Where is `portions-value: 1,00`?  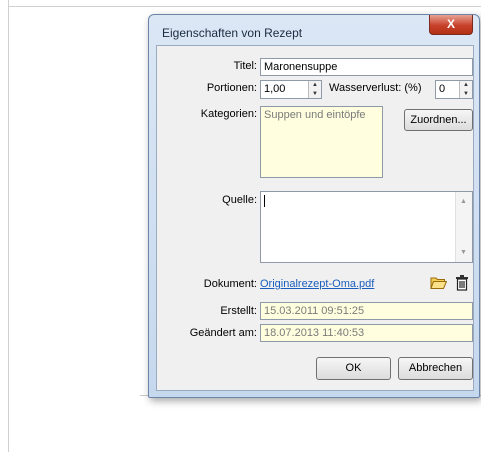
portions-value: 1,00 is located at coordinates (275, 89).